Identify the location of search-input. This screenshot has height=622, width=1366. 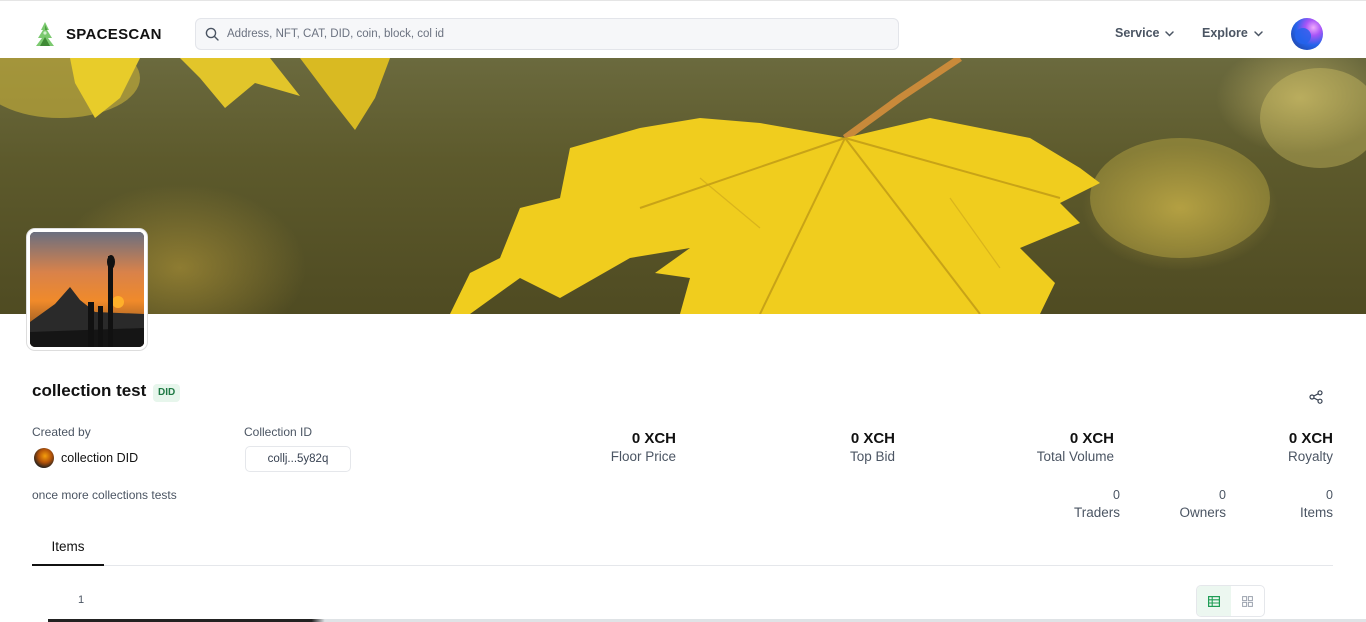
(547, 34).